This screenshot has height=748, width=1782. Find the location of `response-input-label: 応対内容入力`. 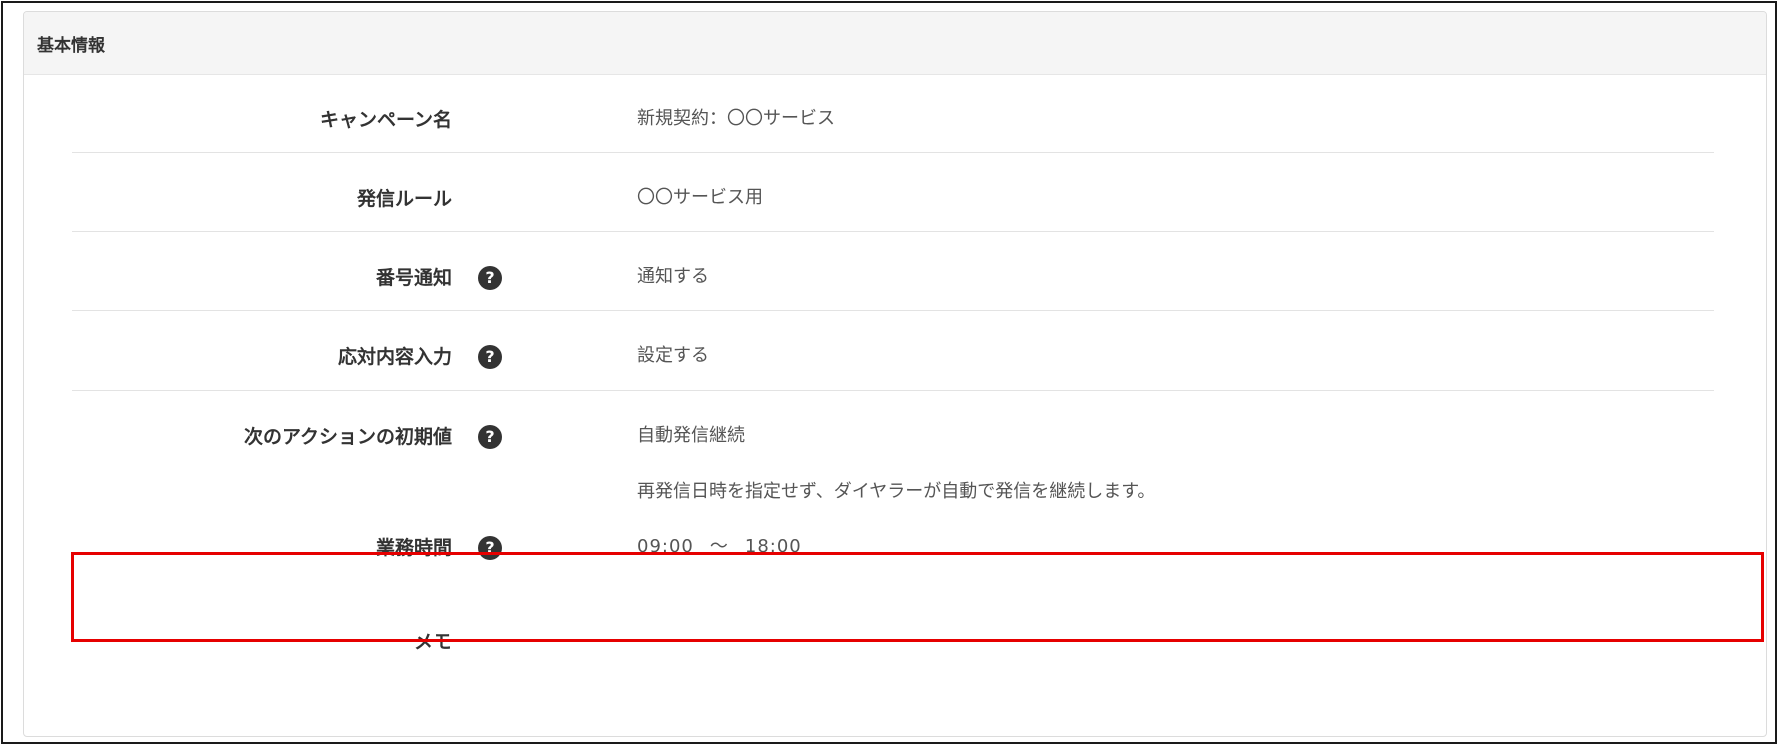

response-input-label: 応対内容入力 is located at coordinates (394, 357).